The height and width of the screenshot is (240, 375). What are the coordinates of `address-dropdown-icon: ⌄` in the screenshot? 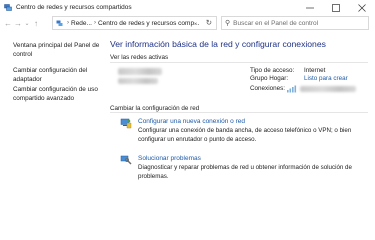 It's located at (195, 22).